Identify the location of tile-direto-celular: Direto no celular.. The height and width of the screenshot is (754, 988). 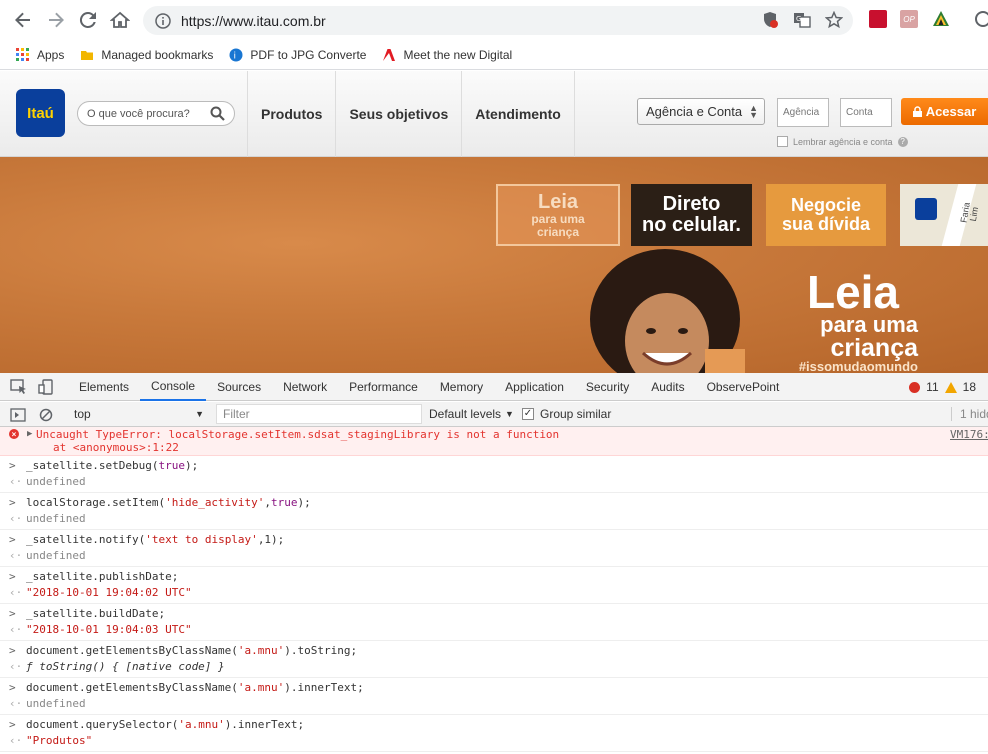
(691, 215).